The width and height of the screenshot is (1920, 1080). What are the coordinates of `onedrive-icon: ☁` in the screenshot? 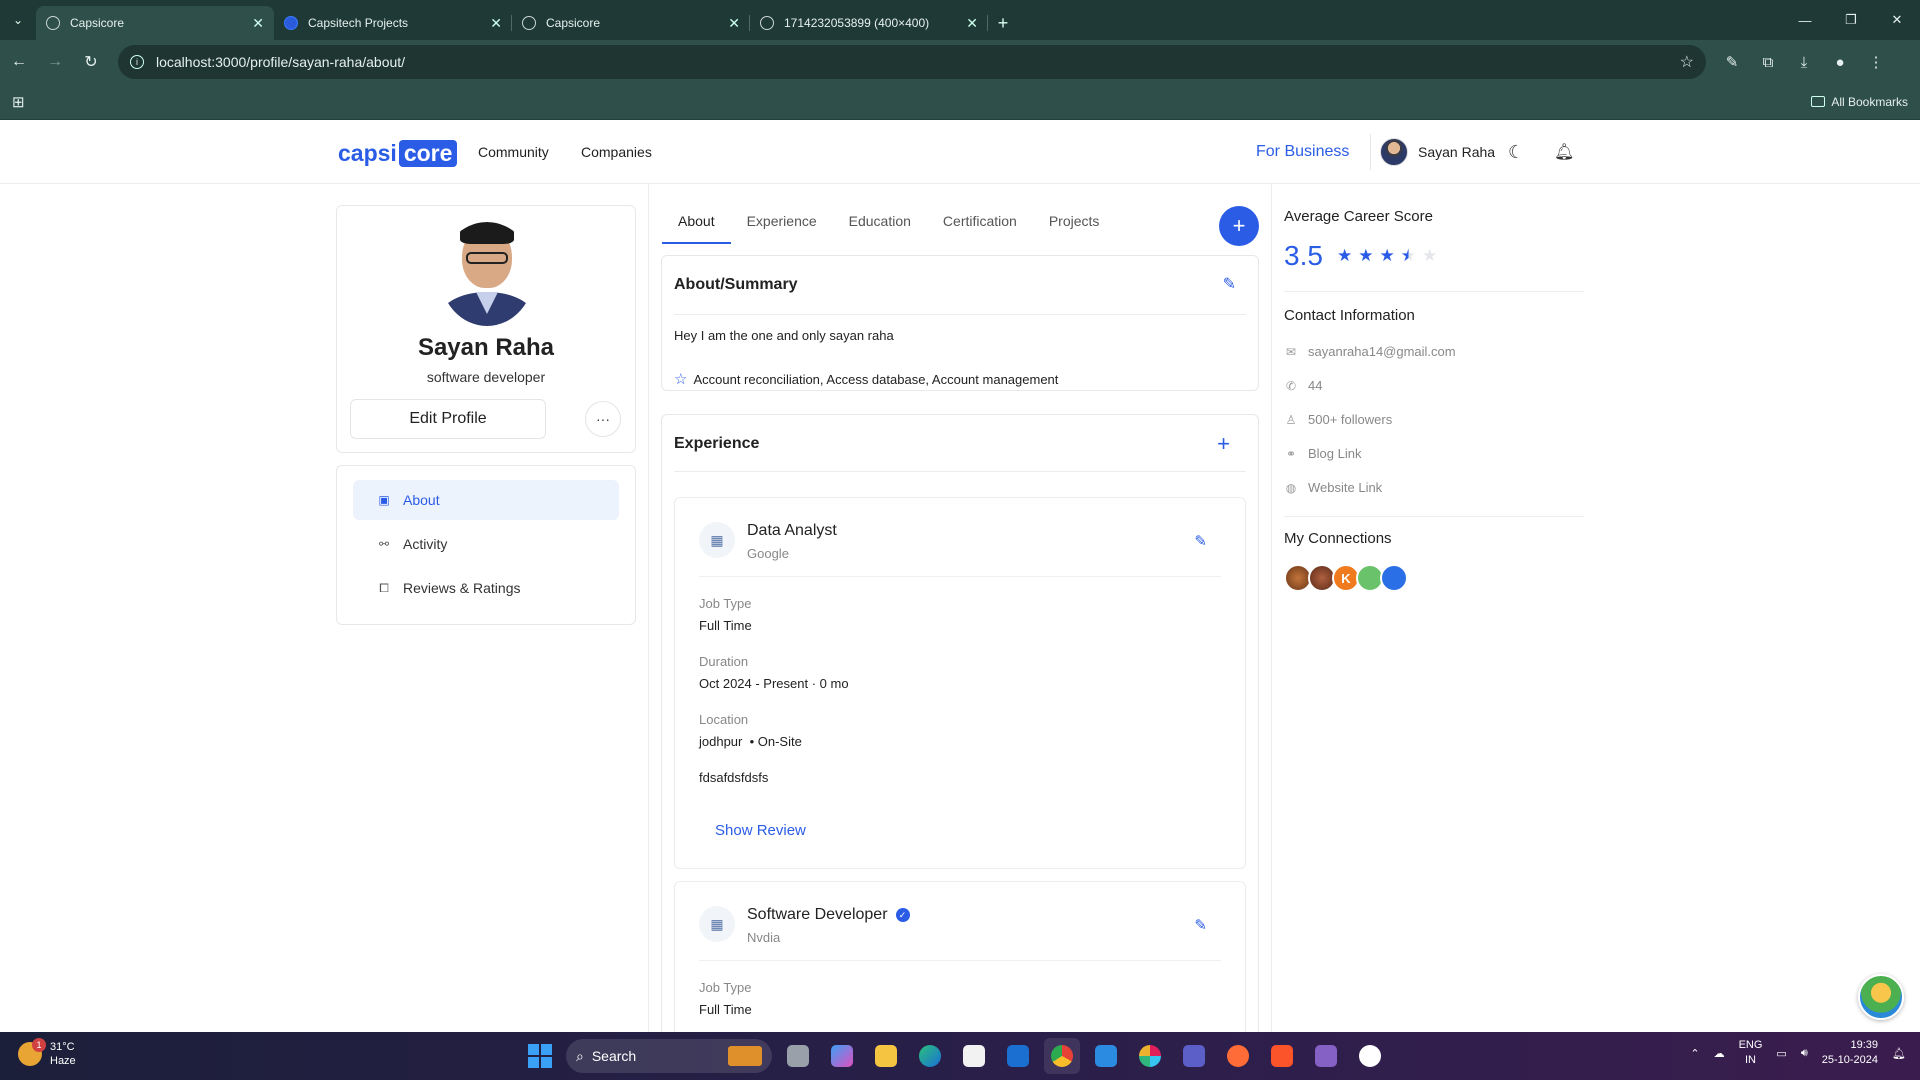 It's located at (1719, 1053).